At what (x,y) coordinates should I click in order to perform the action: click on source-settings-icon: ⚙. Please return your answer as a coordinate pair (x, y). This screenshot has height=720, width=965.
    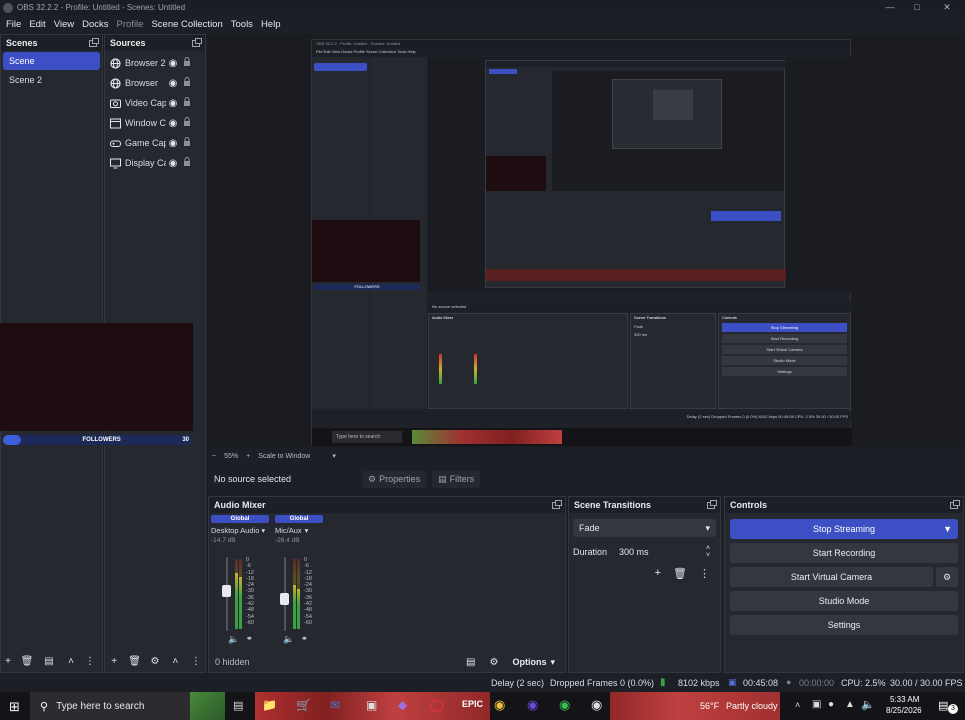
    Looking at the image, I should click on (155, 661).